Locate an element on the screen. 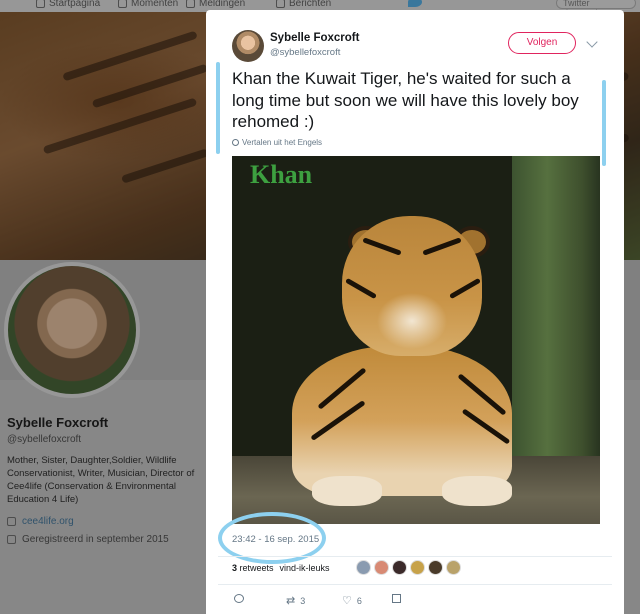 The height and width of the screenshot is (614, 640). like-action-count: 6 is located at coordinates (359, 600).